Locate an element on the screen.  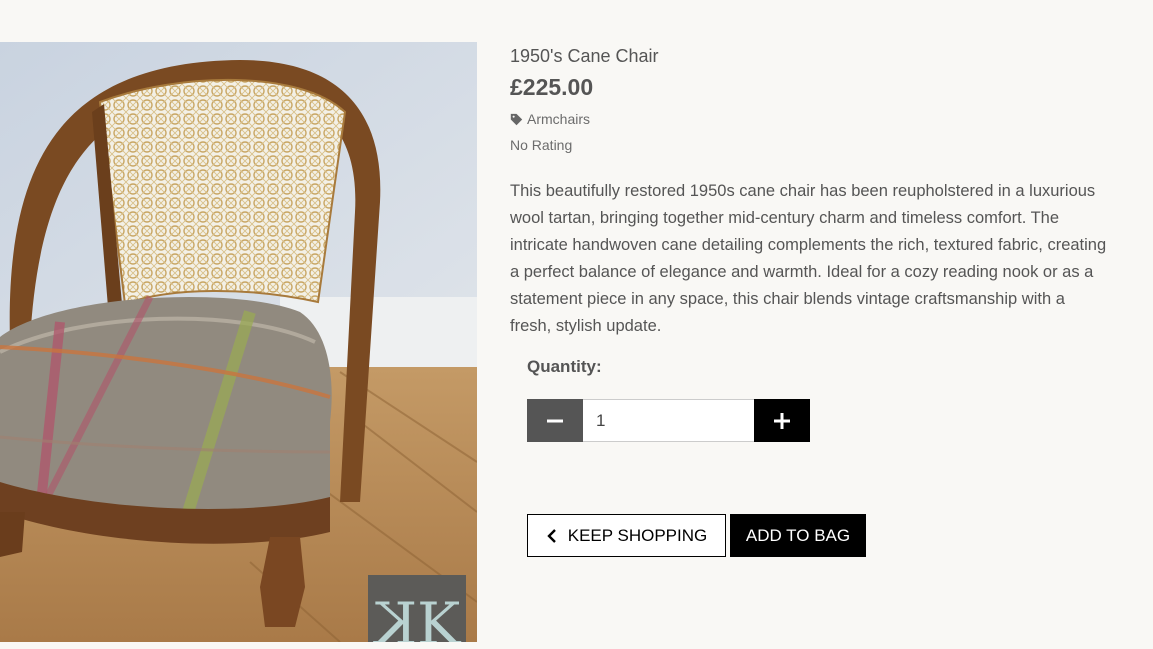
decrement-quantity-button is located at coordinates (555, 420).